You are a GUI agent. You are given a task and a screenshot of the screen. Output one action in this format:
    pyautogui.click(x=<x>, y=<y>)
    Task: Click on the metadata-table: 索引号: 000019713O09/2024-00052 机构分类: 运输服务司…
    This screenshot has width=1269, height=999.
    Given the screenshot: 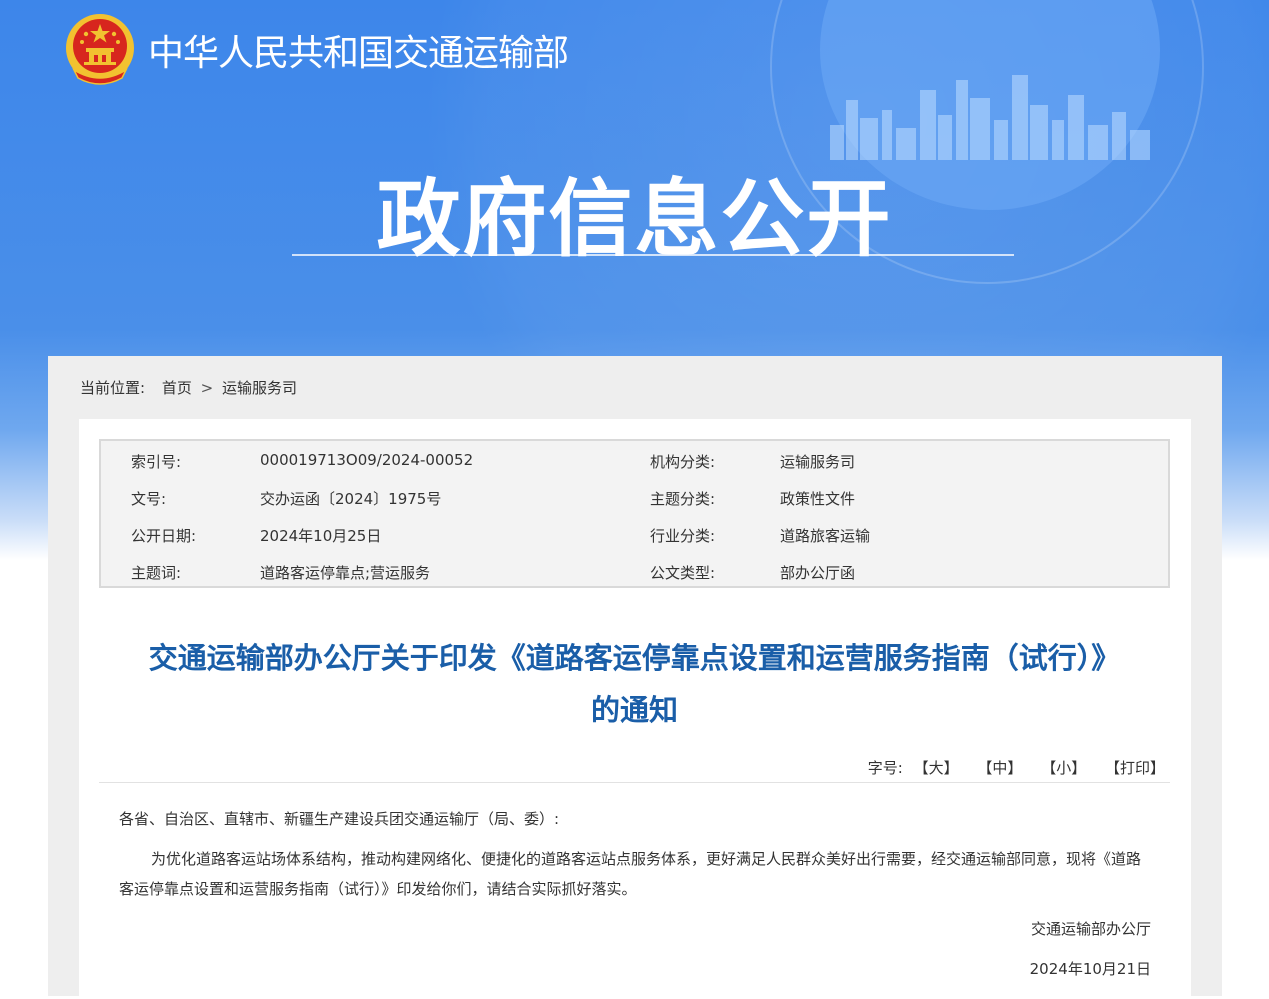 What is the action you would take?
    pyautogui.click(x=634, y=513)
    